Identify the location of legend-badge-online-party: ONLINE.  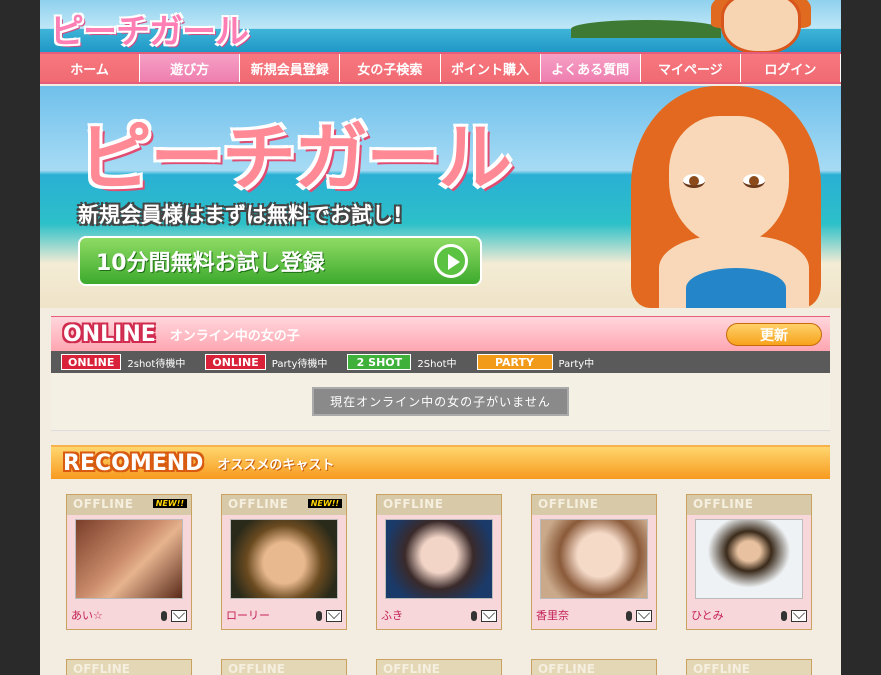
(235, 362).